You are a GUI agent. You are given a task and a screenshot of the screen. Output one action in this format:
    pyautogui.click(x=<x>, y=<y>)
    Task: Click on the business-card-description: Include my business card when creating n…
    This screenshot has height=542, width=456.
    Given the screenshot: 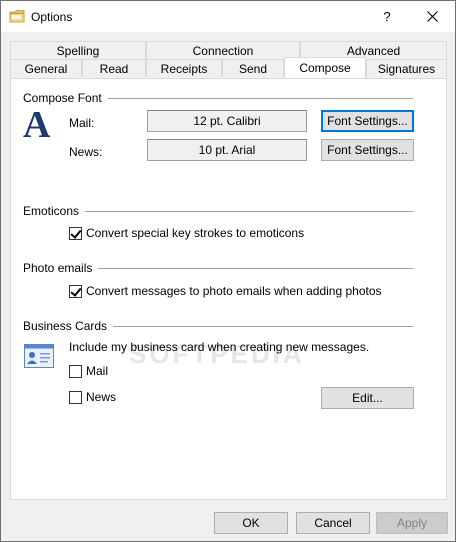 What is the action you would take?
    pyautogui.click(x=219, y=347)
    